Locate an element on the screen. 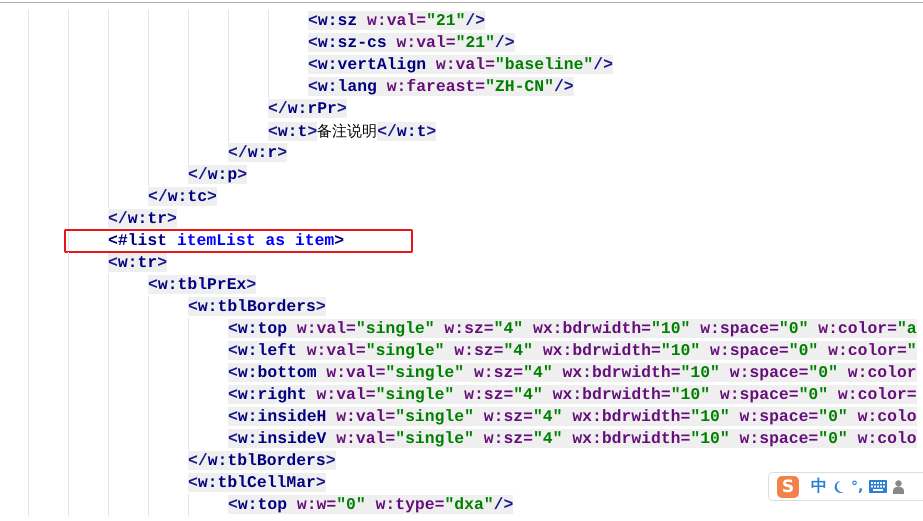 The image size is (923, 521). code-line: </w:r> is located at coordinates (258, 153).